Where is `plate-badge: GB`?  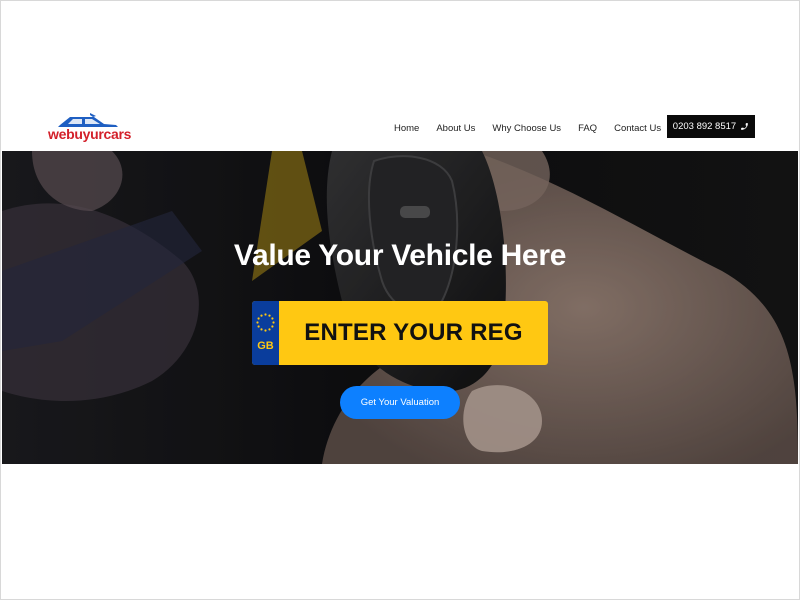
plate-badge: GB is located at coordinates (265, 333).